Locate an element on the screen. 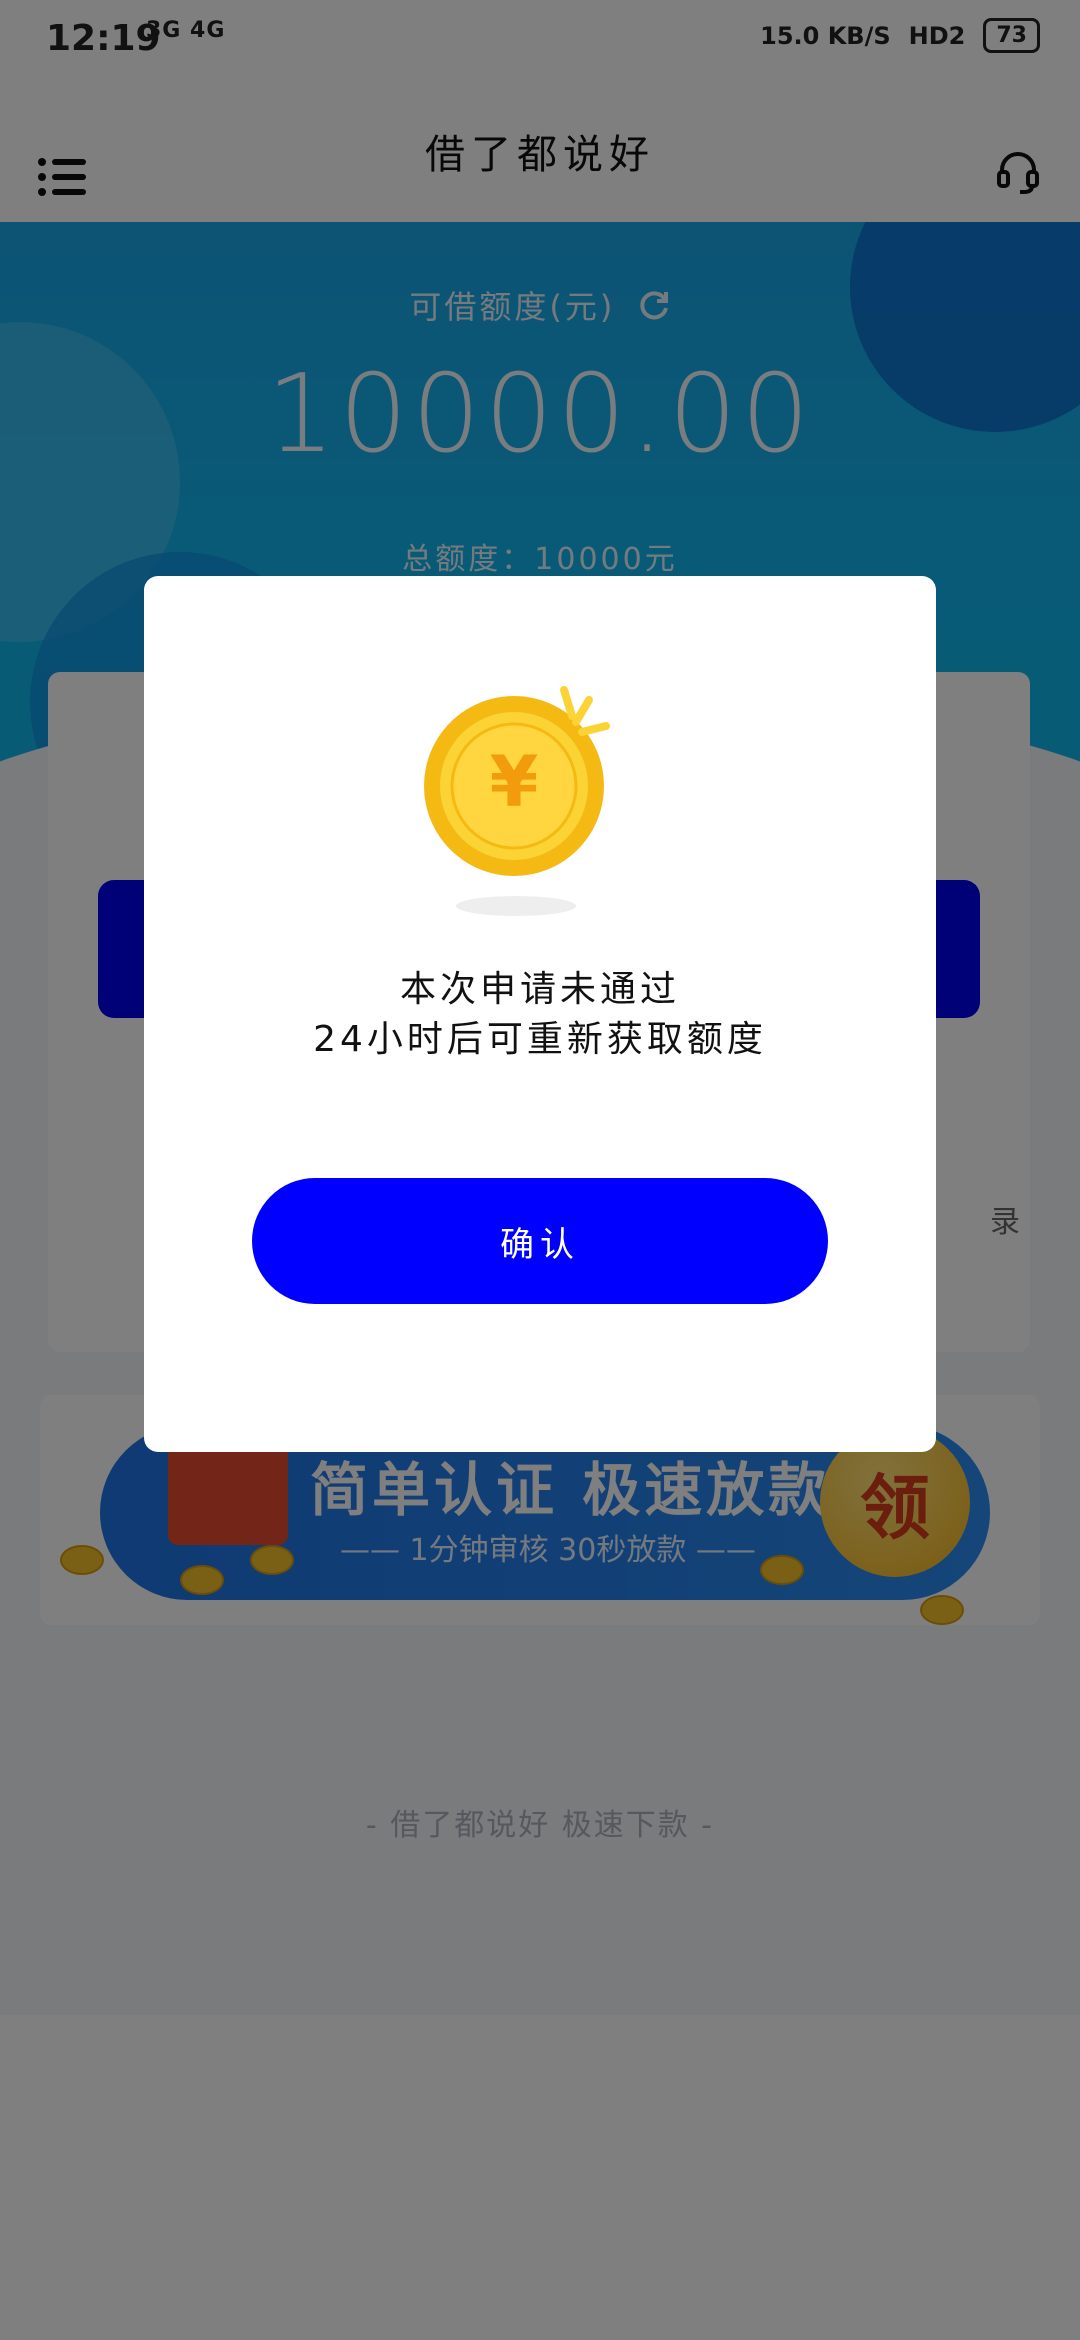 Image resolution: width=1080 pixels, height=2340 pixels. confirm-button: 确认 is located at coordinates (540, 1241).